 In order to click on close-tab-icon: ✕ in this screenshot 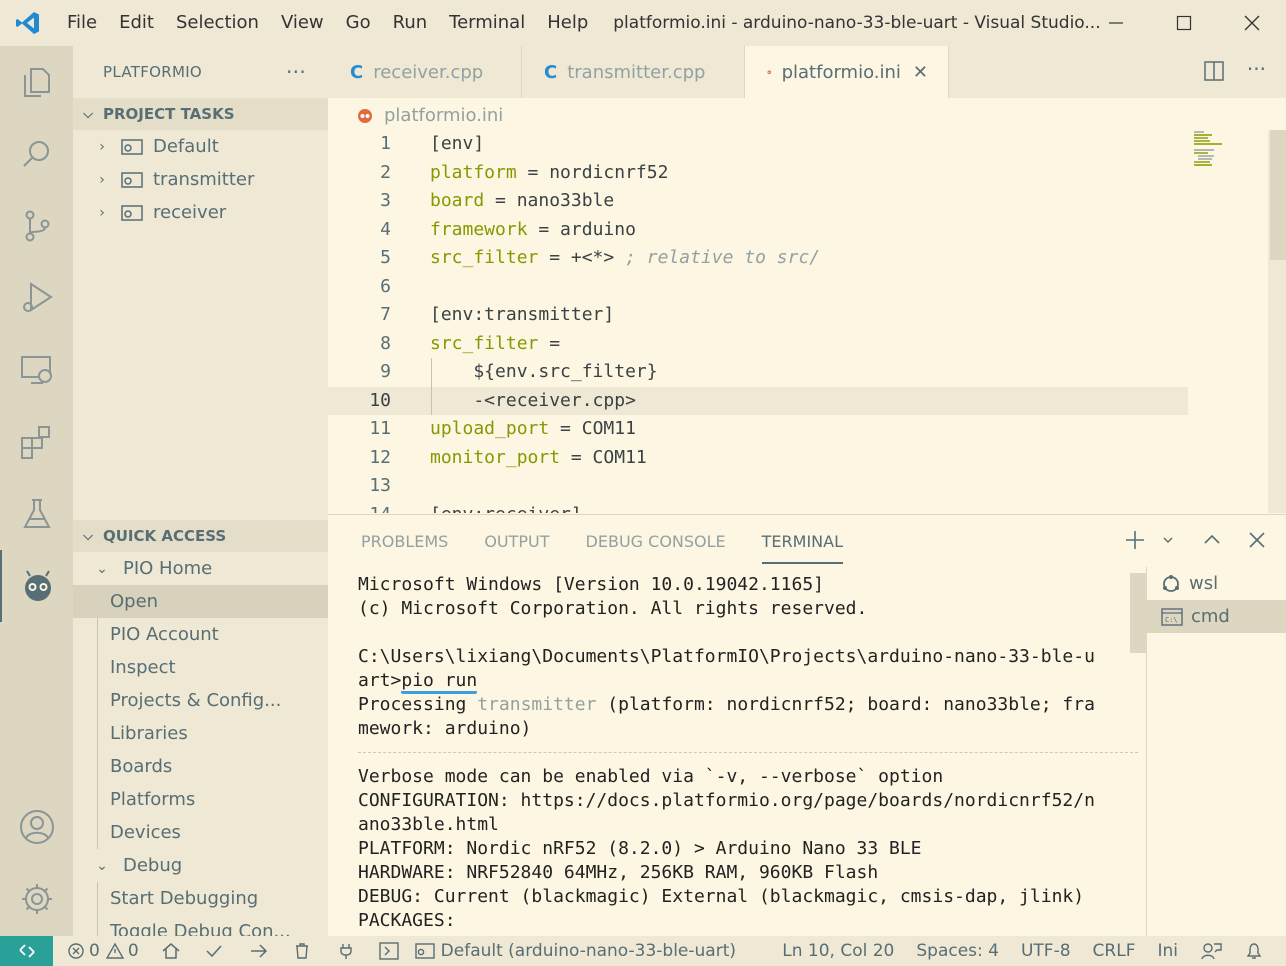, I will do `click(920, 72)`.